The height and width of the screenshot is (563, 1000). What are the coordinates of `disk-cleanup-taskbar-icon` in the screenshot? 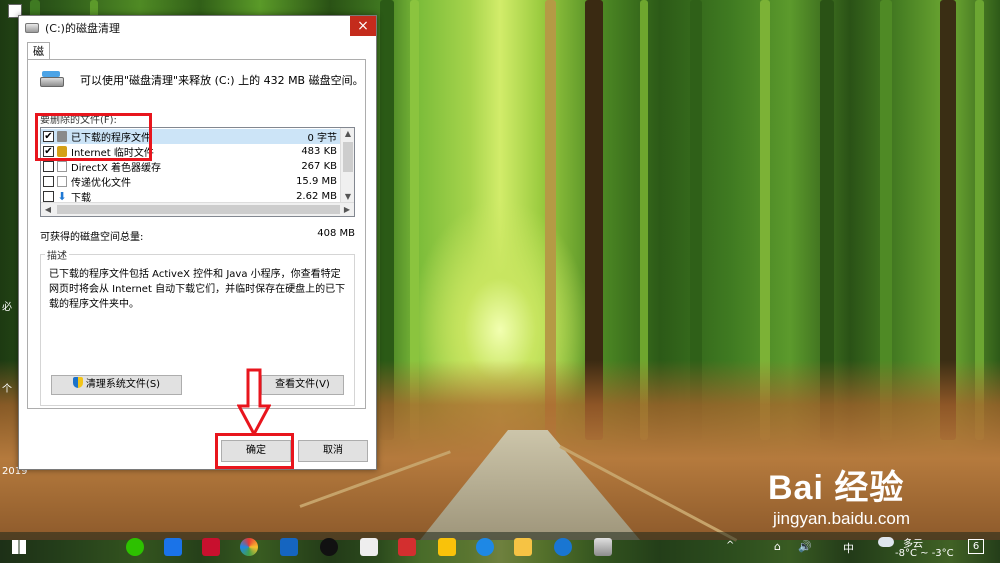 It's located at (603, 547).